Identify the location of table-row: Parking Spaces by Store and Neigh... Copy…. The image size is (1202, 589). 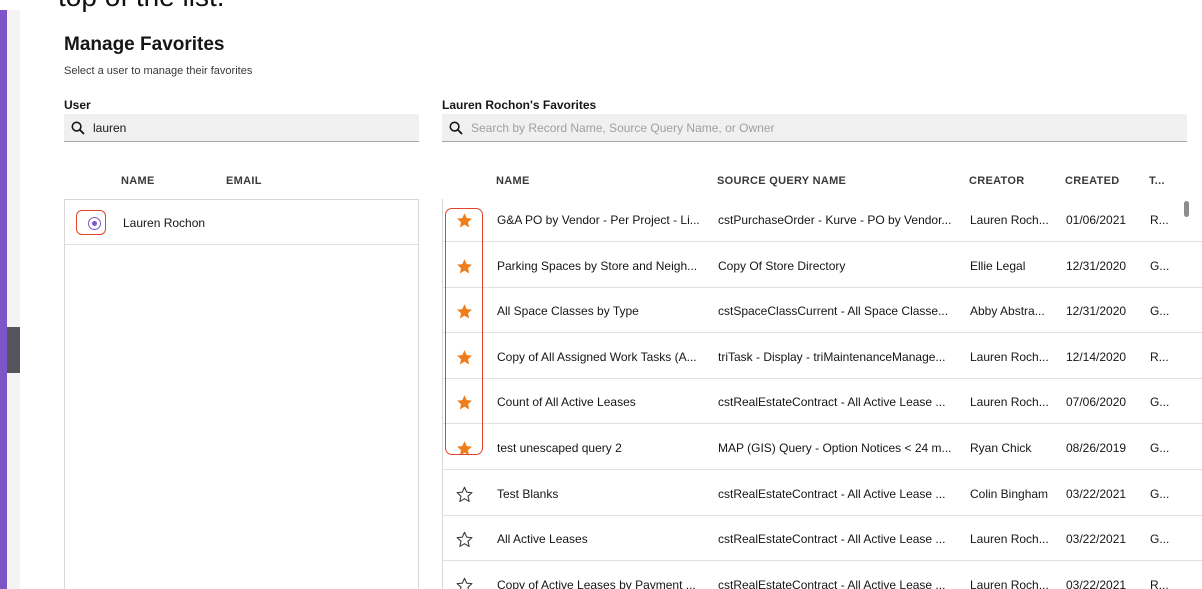
(822, 266).